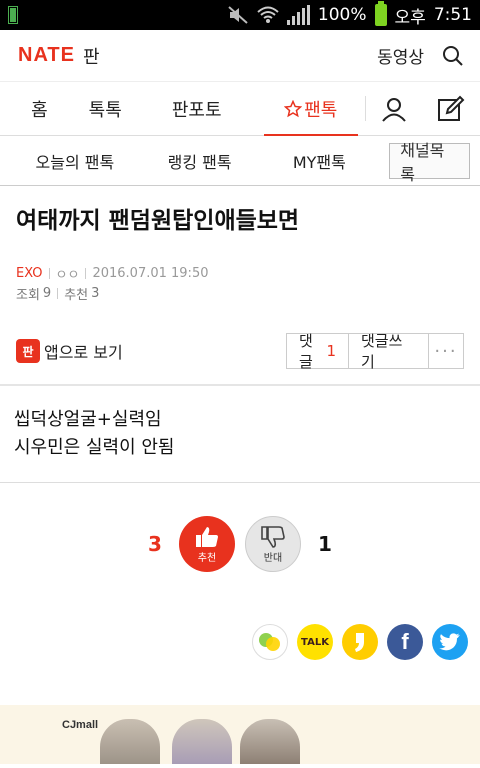  I want to click on tab-fantalk: 팬톡, so click(311, 109).